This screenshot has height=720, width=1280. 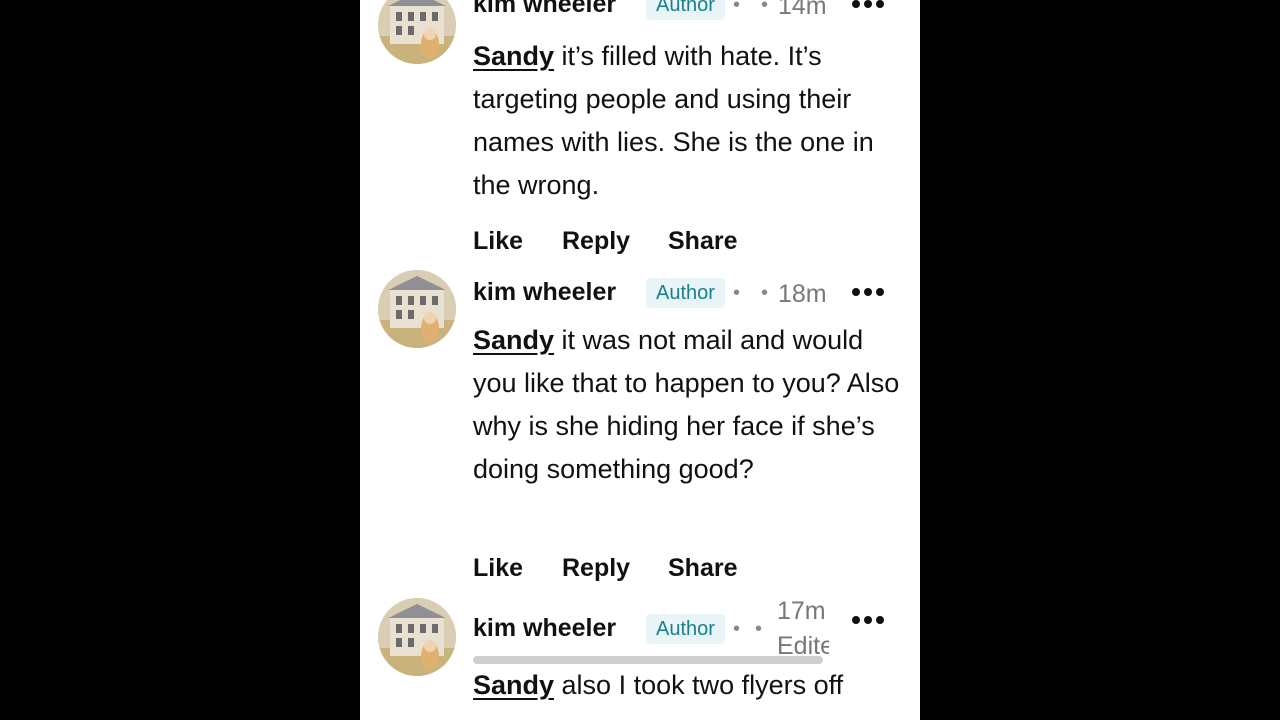 What do you see at coordinates (803, 611) in the screenshot?
I see `timestamp: 17m` at bounding box center [803, 611].